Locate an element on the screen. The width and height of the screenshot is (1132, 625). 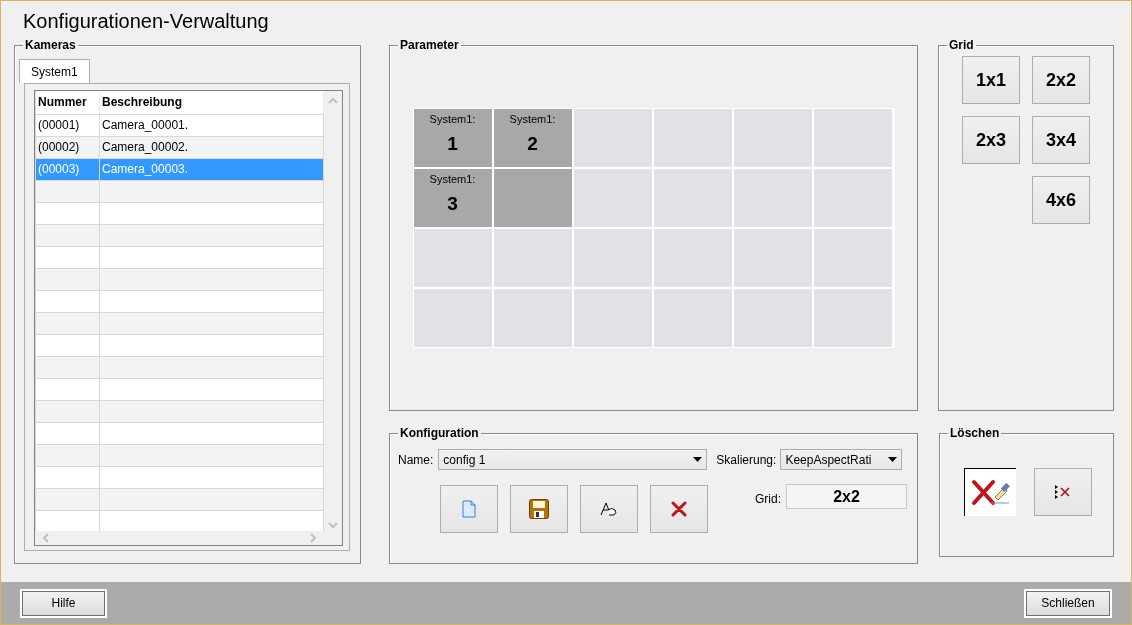
column-header: Beschreibung is located at coordinates (211, 102).